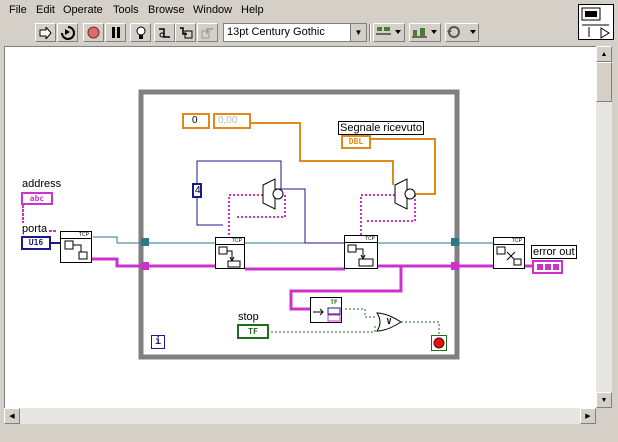 The height and width of the screenshot is (442, 618). I want to click on stop-label: stop, so click(248, 317).